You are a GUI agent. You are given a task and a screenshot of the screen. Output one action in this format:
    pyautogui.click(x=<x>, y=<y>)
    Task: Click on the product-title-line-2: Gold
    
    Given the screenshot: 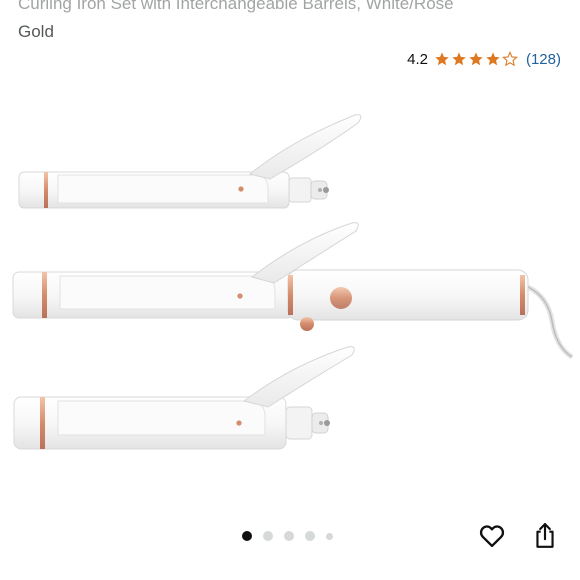 What is the action you would take?
    pyautogui.click(x=36, y=31)
    